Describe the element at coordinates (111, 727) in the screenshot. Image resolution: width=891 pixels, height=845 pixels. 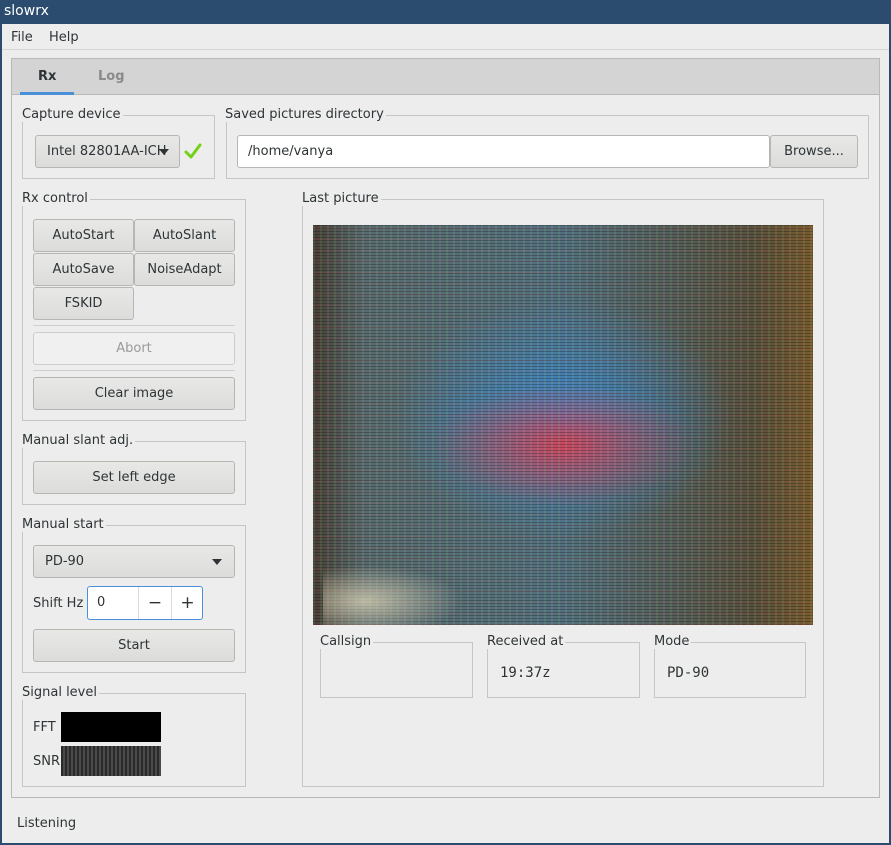
I see `fft-display` at that location.